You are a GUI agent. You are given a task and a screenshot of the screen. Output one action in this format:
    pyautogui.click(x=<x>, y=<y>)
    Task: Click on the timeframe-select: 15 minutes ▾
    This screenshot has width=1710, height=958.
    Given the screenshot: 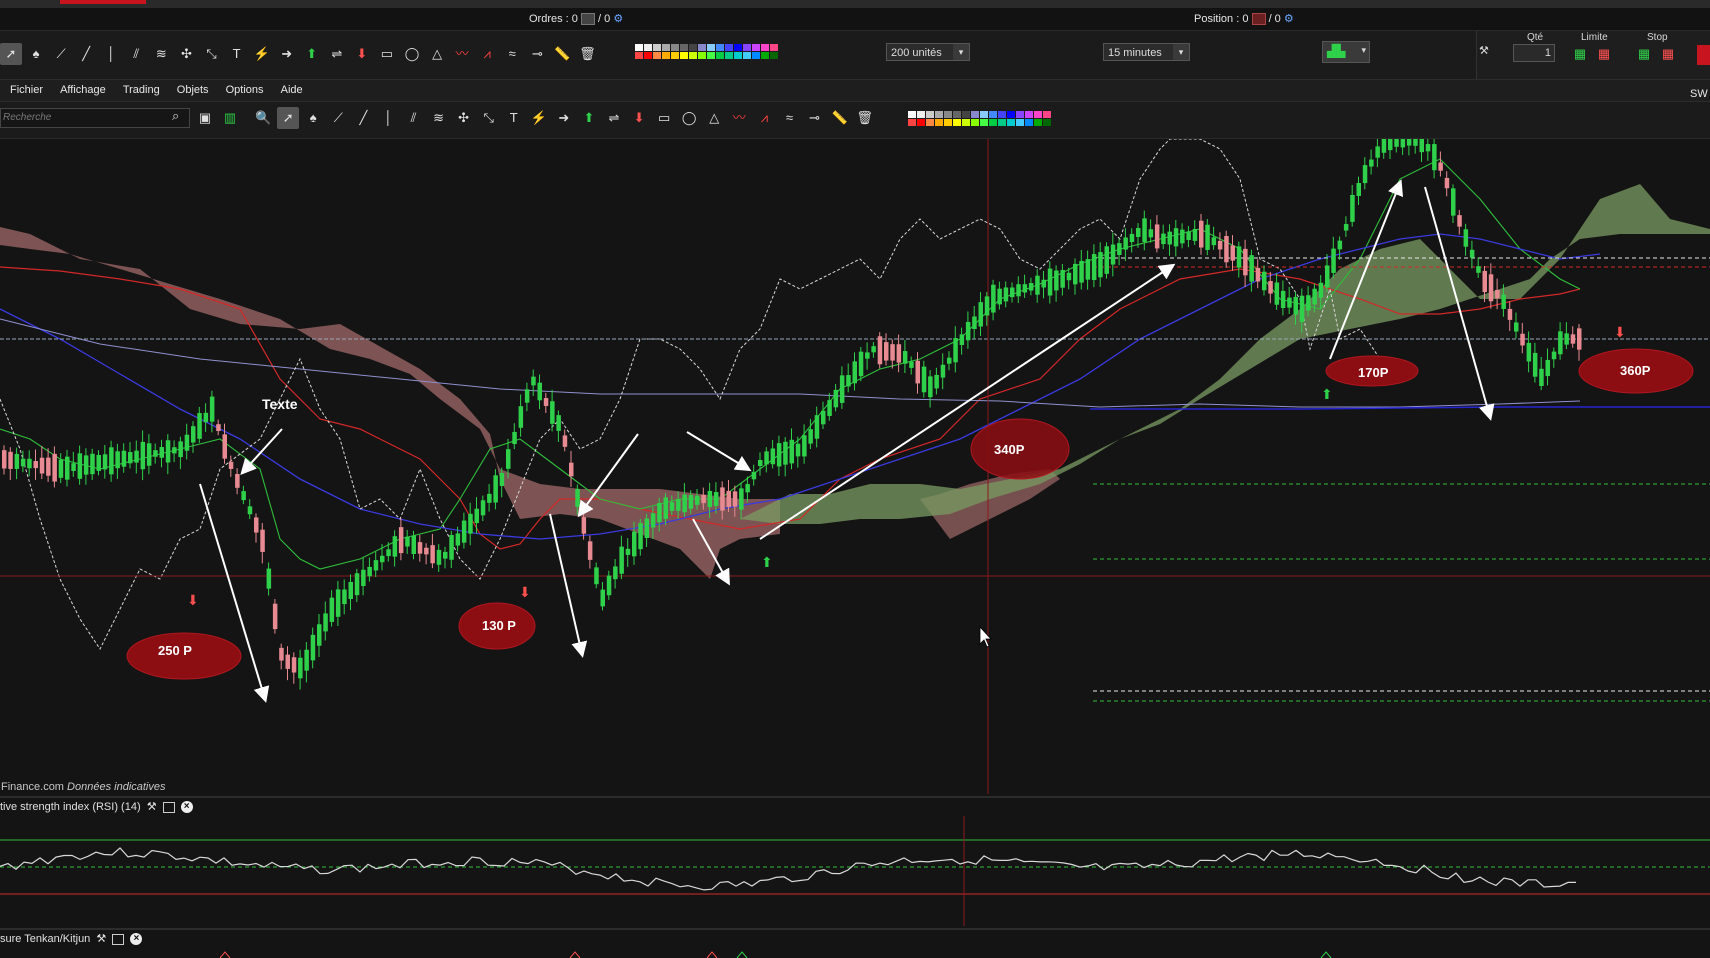 What is the action you would take?
    pyautogui.click(x=1146, y=52)
    